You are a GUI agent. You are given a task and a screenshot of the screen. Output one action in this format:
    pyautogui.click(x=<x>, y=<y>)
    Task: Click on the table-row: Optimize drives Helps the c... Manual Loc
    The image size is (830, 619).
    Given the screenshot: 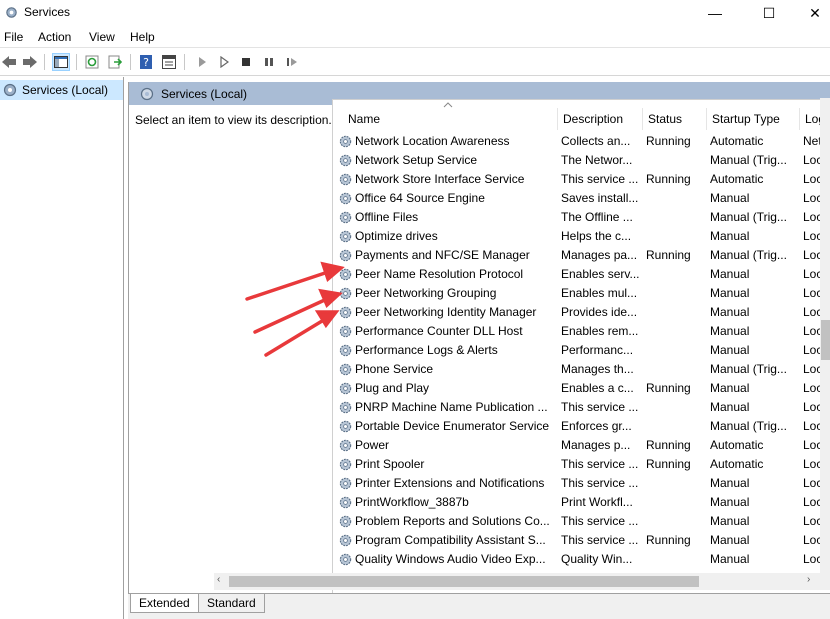 What is the action you would take?
    pyautogui.click(x=578, y=236)
    